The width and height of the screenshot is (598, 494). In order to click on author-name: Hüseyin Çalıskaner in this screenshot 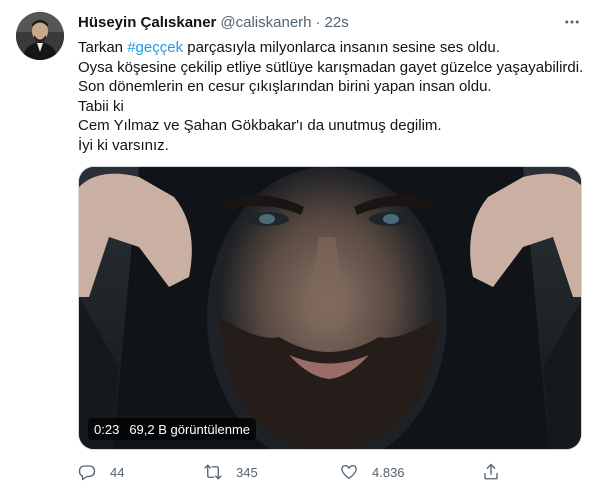, I will do `click(147, 22)`.